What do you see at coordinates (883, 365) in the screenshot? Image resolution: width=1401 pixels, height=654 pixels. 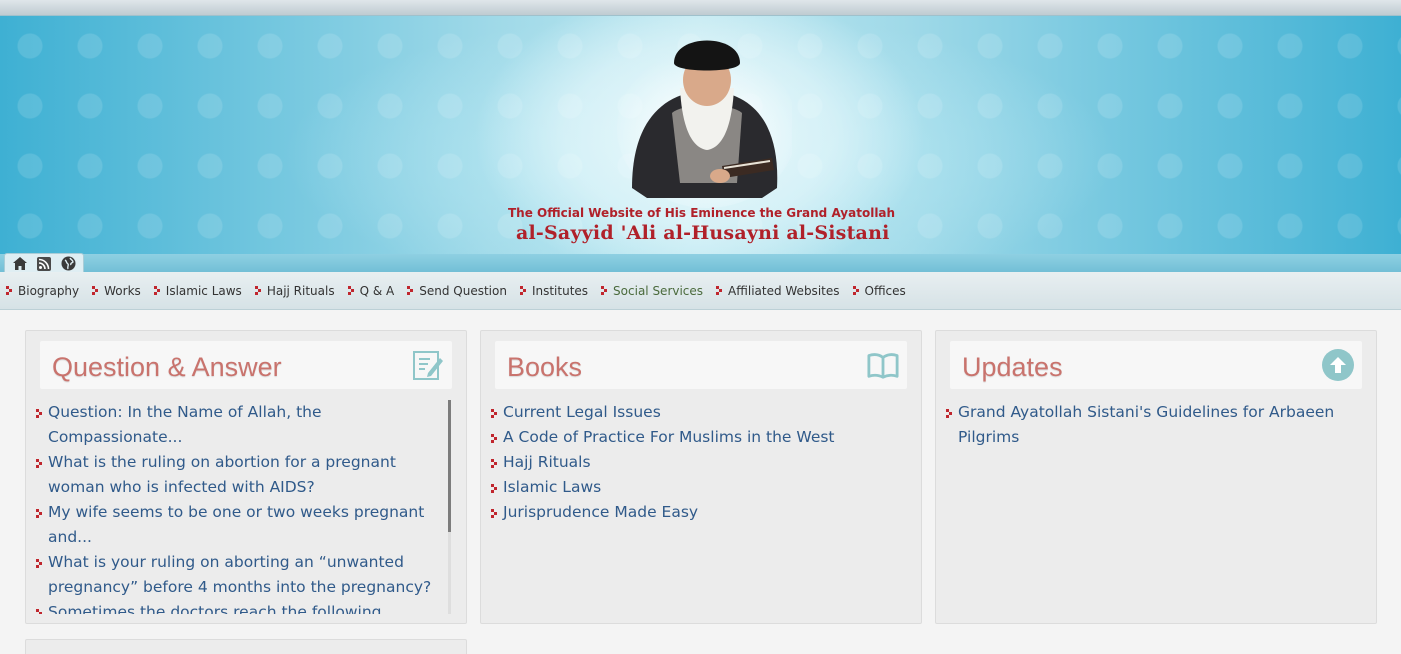 I see `book-icon` at bounding box center [883, 365].